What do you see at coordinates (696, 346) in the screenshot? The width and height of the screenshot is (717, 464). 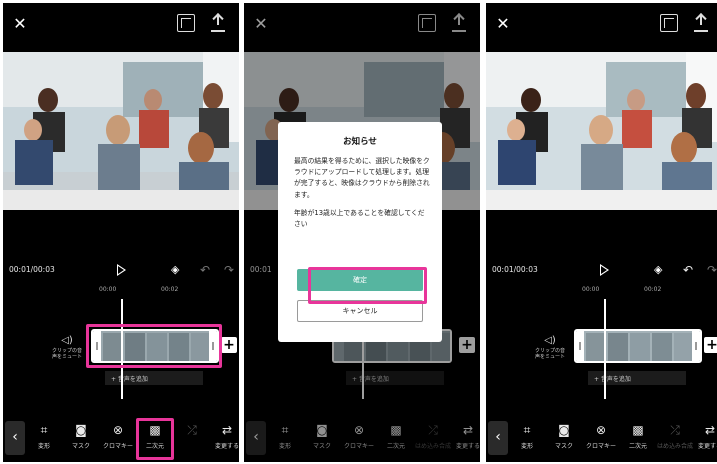 I see `clip-trim-handle-right` at bounding box center [696, 346].